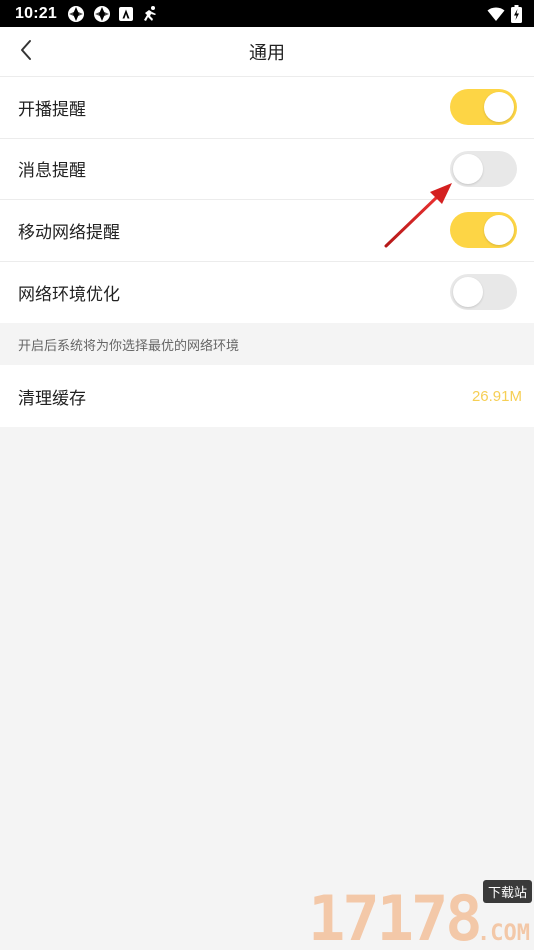 The height and width of the screenshot is (950, 534). I want to click on setting-label: 网络环境优化, so click(69, 294).